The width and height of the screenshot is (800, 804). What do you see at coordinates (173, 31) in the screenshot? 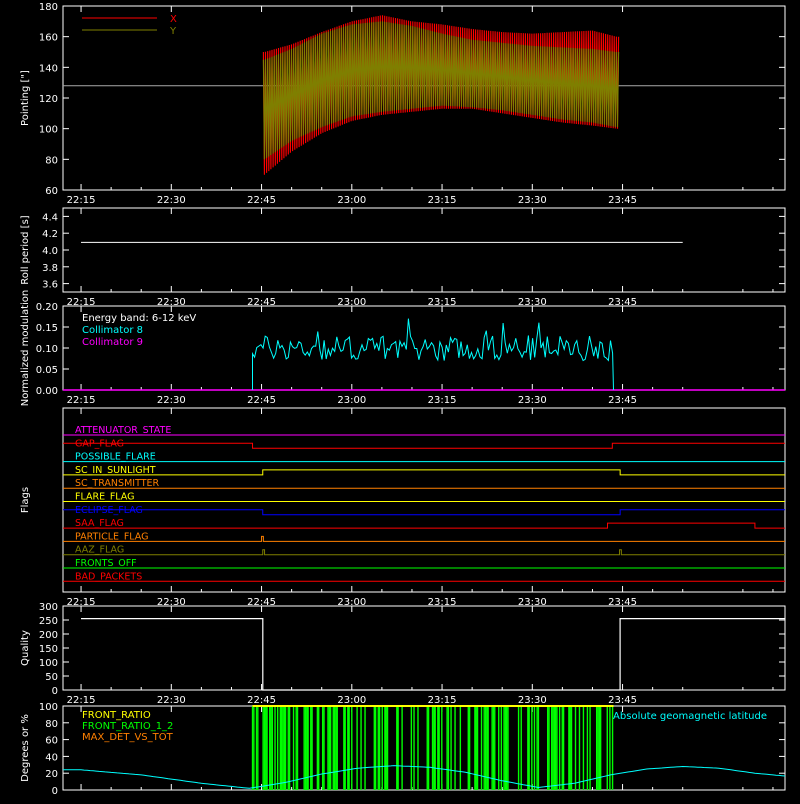
I see `legend-label: Y` at bounding box center [173, 31].